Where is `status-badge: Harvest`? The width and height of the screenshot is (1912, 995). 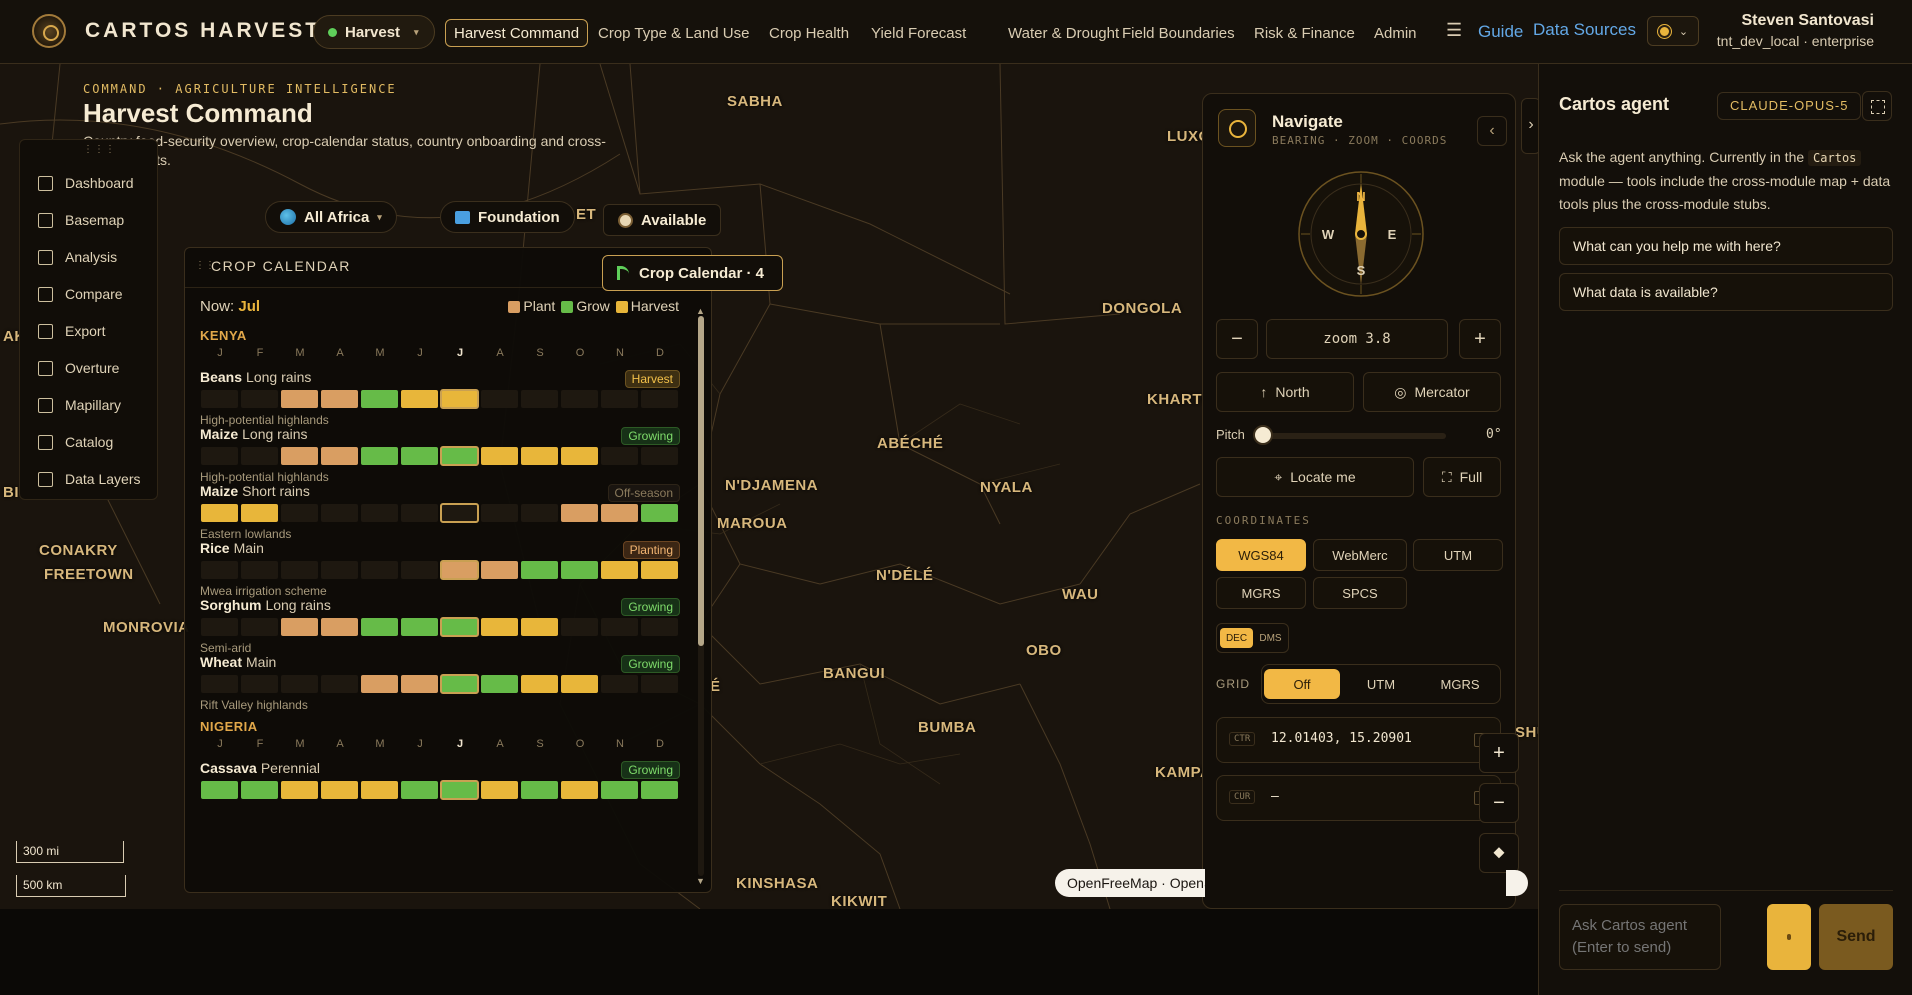 status-badge: Harvest is located at coordinates (652, 379).